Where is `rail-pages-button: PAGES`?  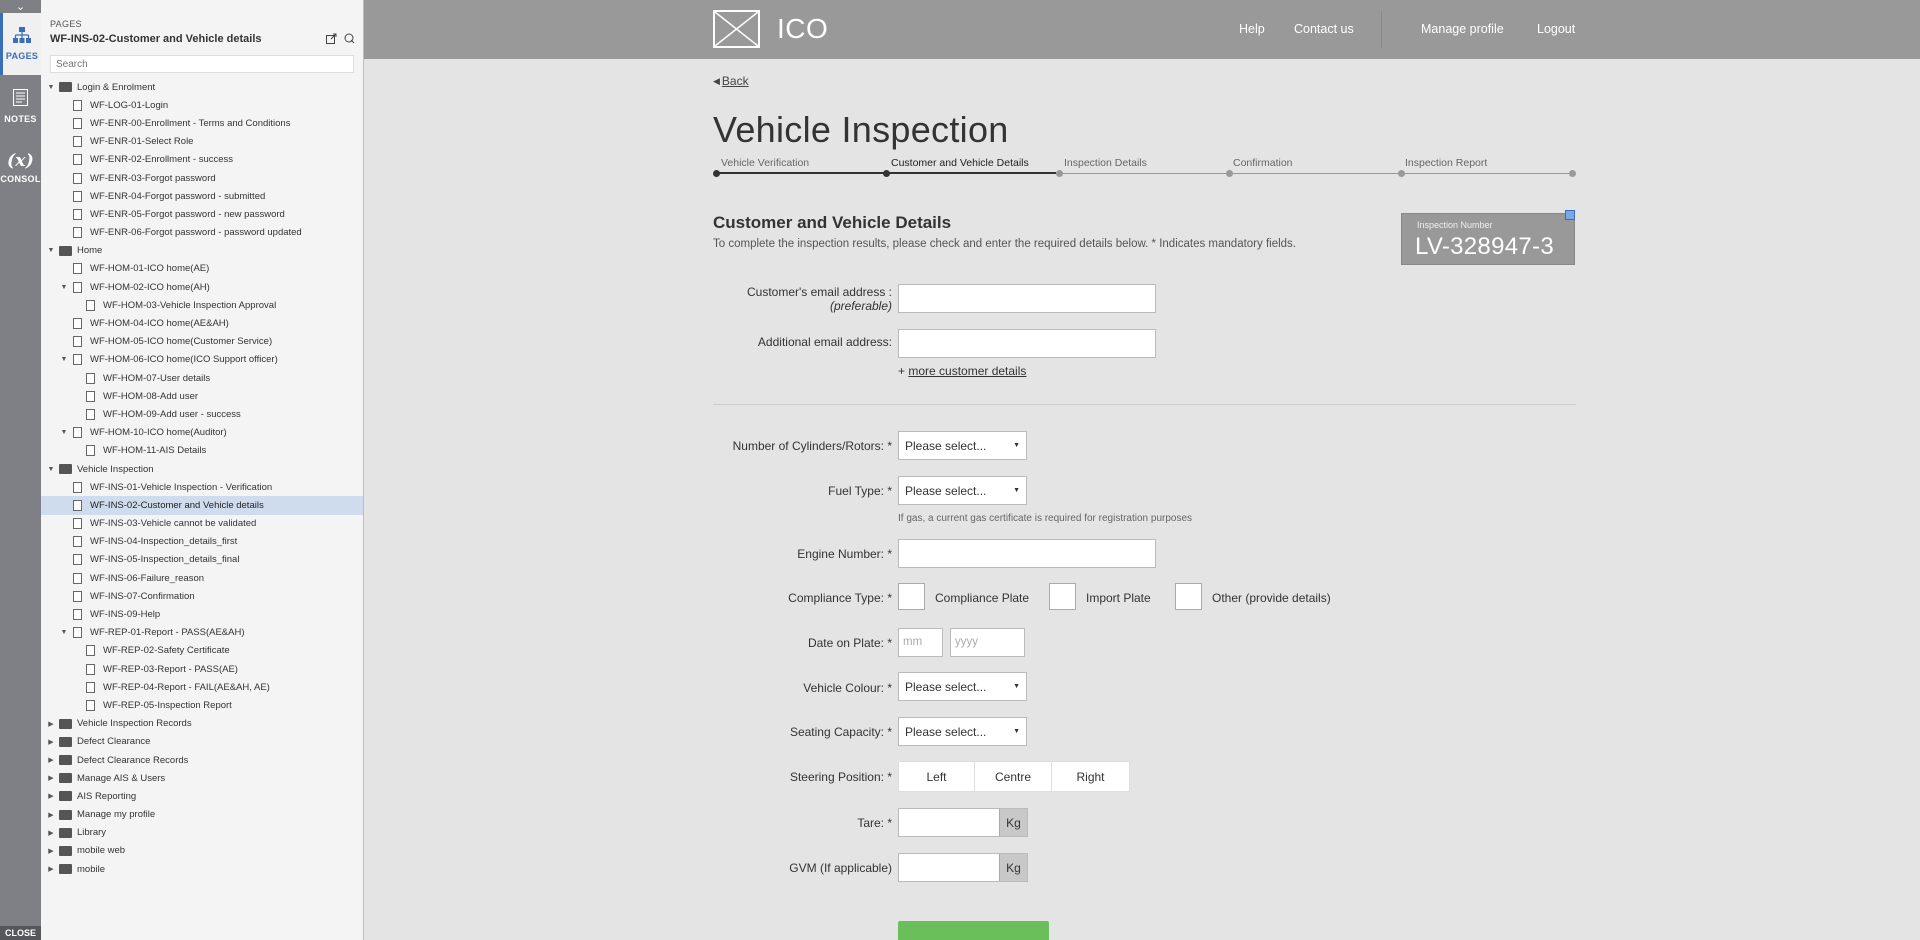 rail-pages-button: PAGES is located at coordinates (20, 44).